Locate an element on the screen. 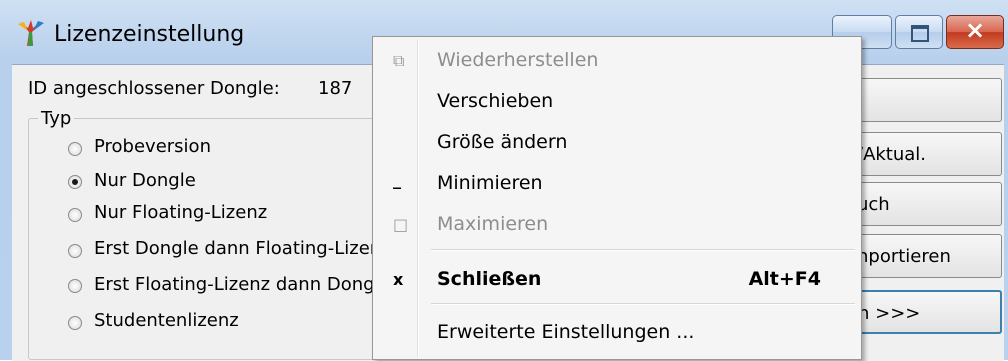  menu-item-label: Wiederherstellen is located at coordinates (518, 60).